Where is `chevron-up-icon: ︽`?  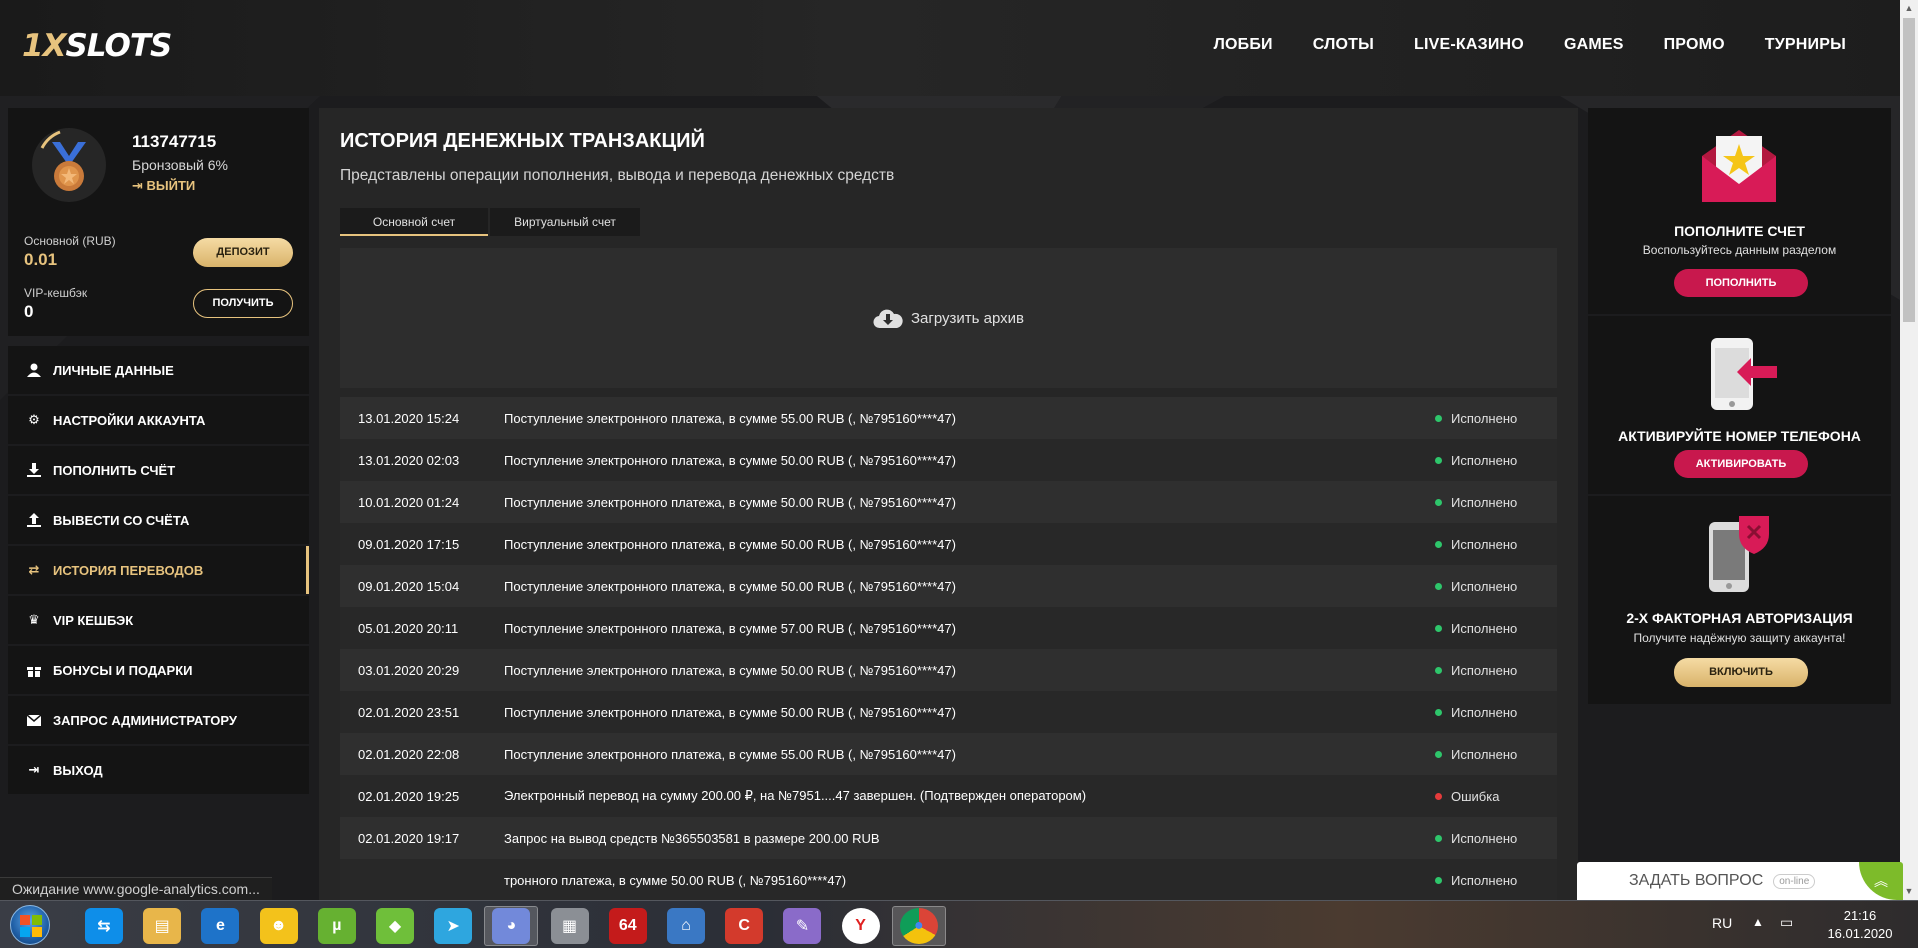
chevron-up-icon: ︽ is located at coordinates (1881, 881).